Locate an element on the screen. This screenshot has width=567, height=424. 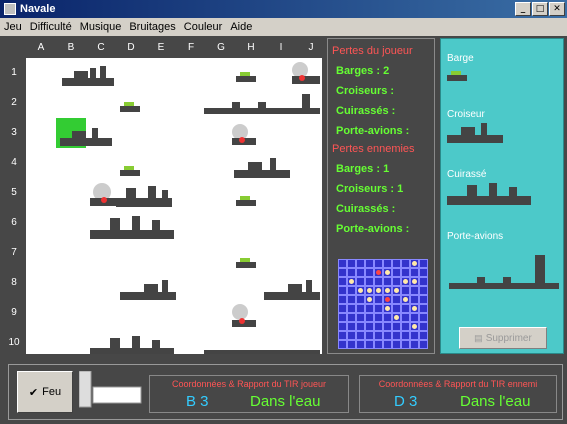
feu-button: ✔ Feu is located at coordinates (45, 392).